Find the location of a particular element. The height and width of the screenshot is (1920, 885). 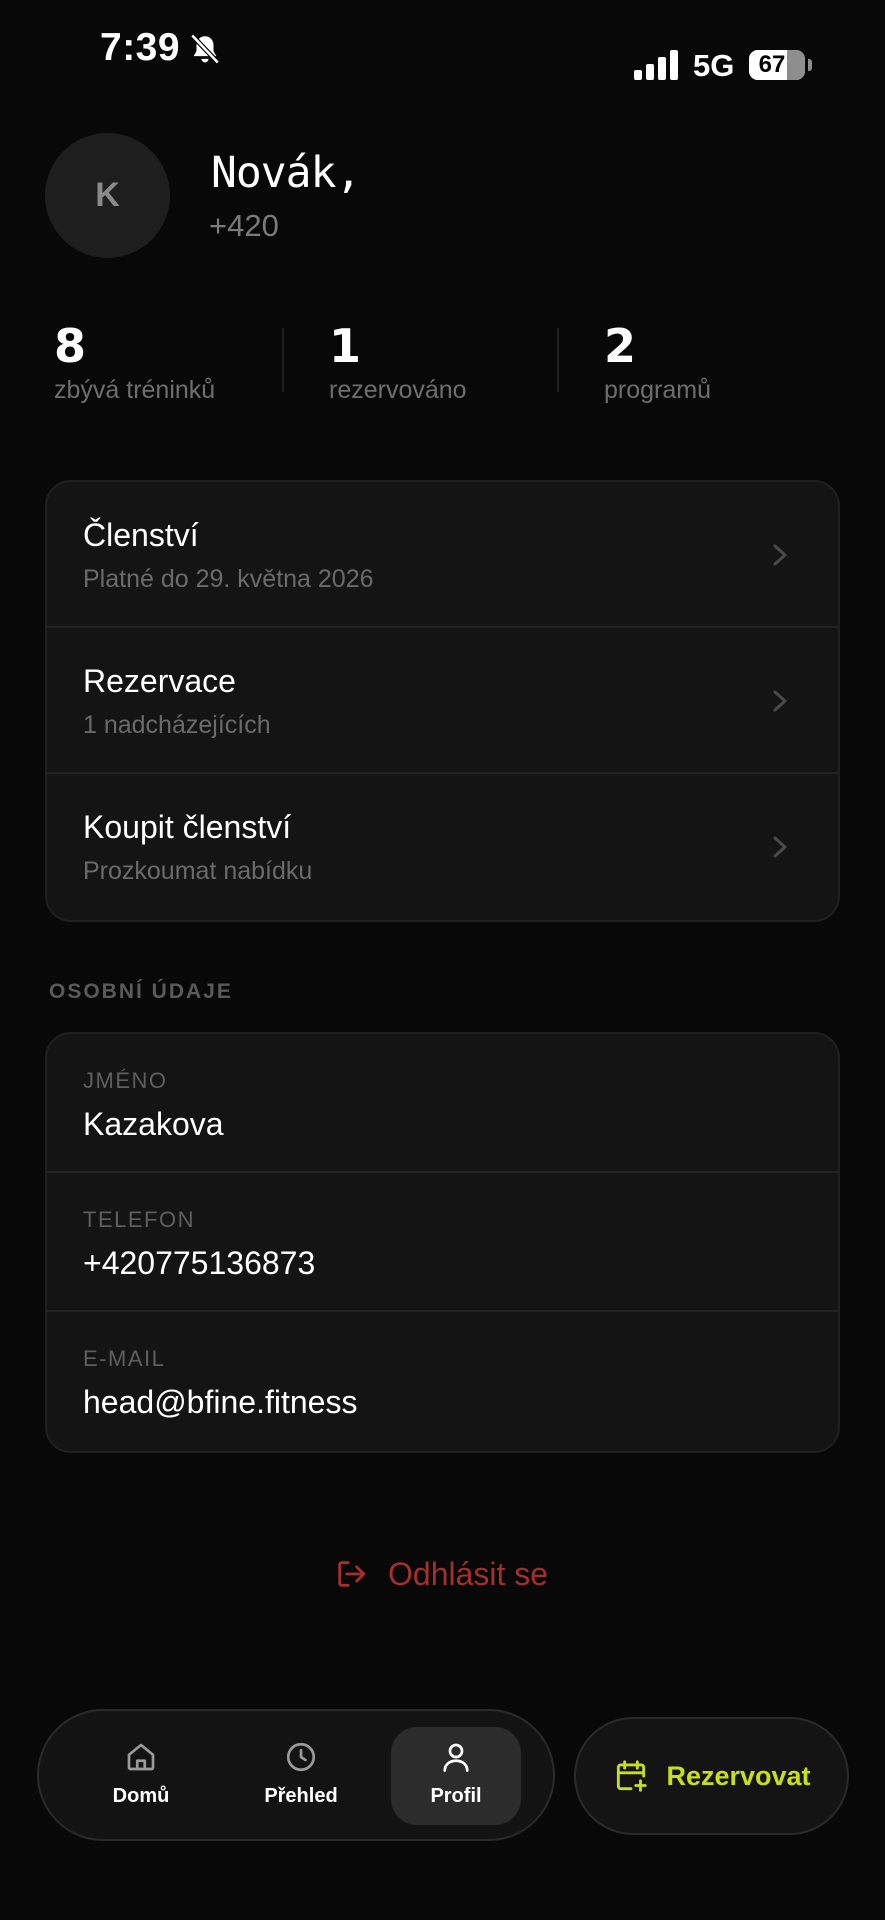

nav-label: Profil is located at coordinates (456, 1796).